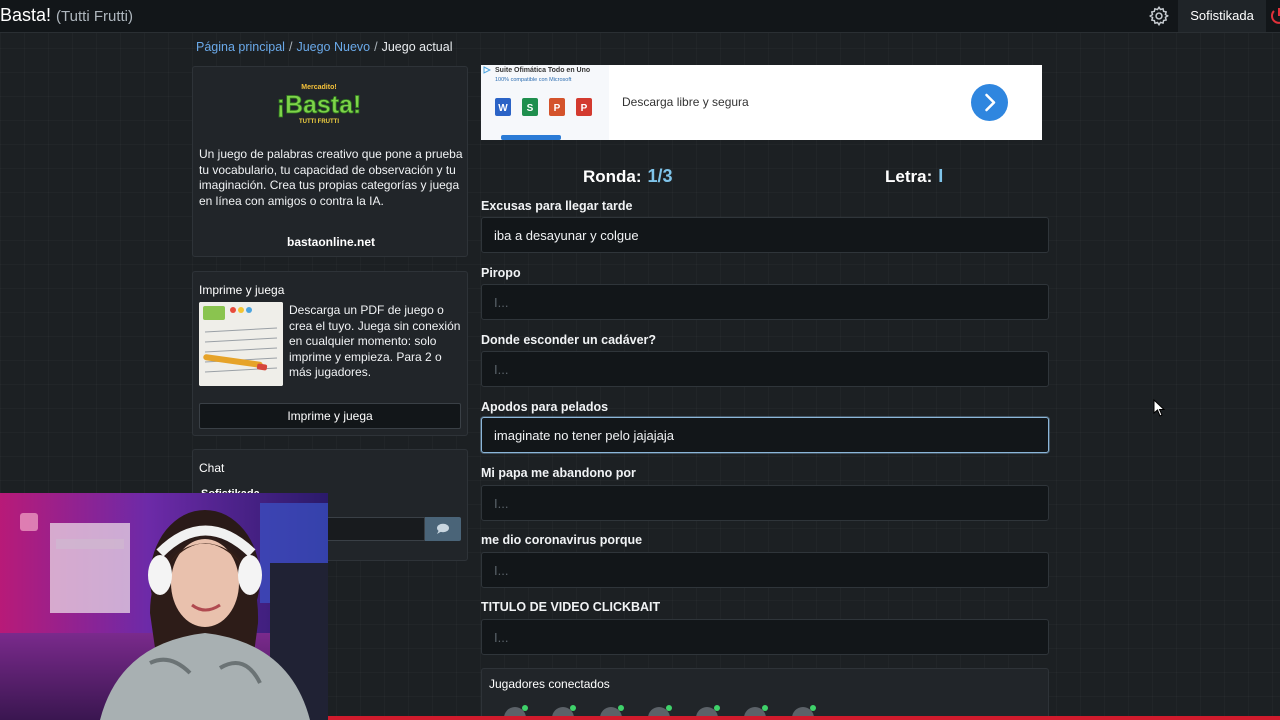 Image resolution: width=1280 pixels, height=720 pixels. Describe the element at coordinates (557, 206) in the screenshot. I see `field-label: Excusas para llegar tarde` at that location.